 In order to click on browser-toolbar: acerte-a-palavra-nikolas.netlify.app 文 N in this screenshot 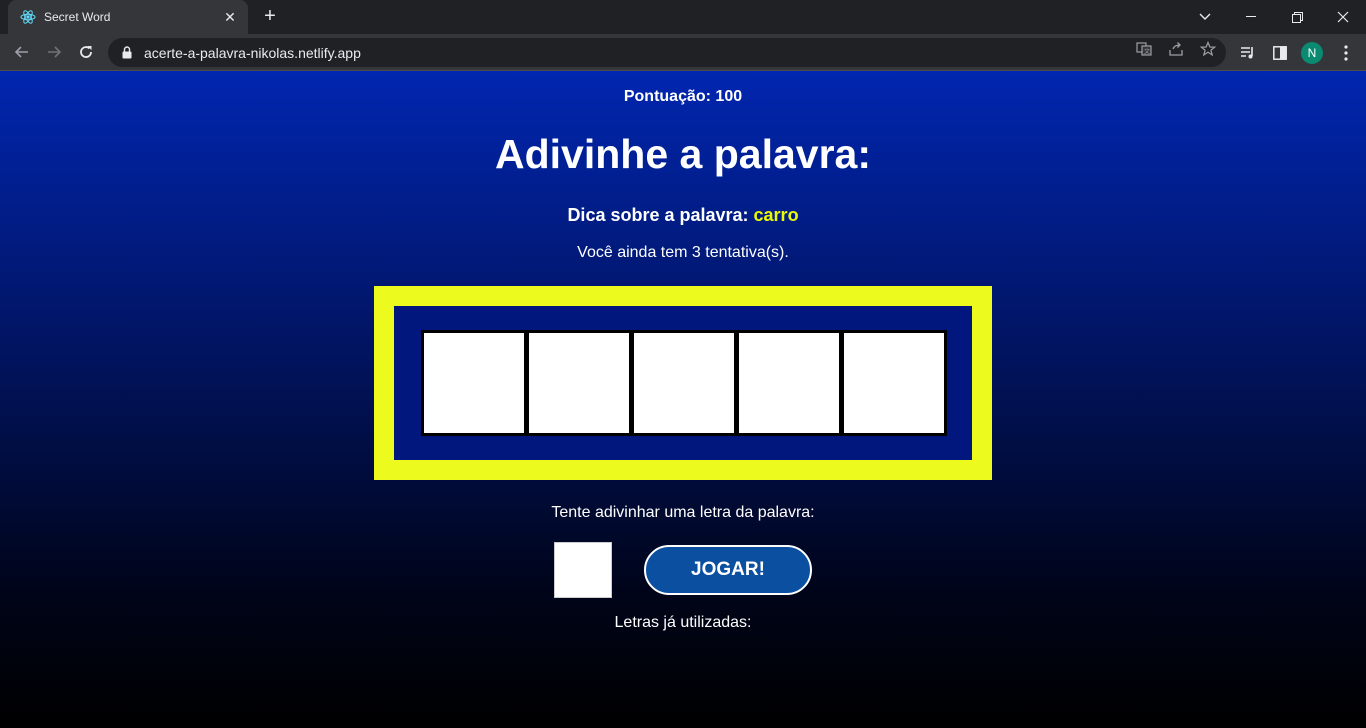, I will do `click(683, 52)`.